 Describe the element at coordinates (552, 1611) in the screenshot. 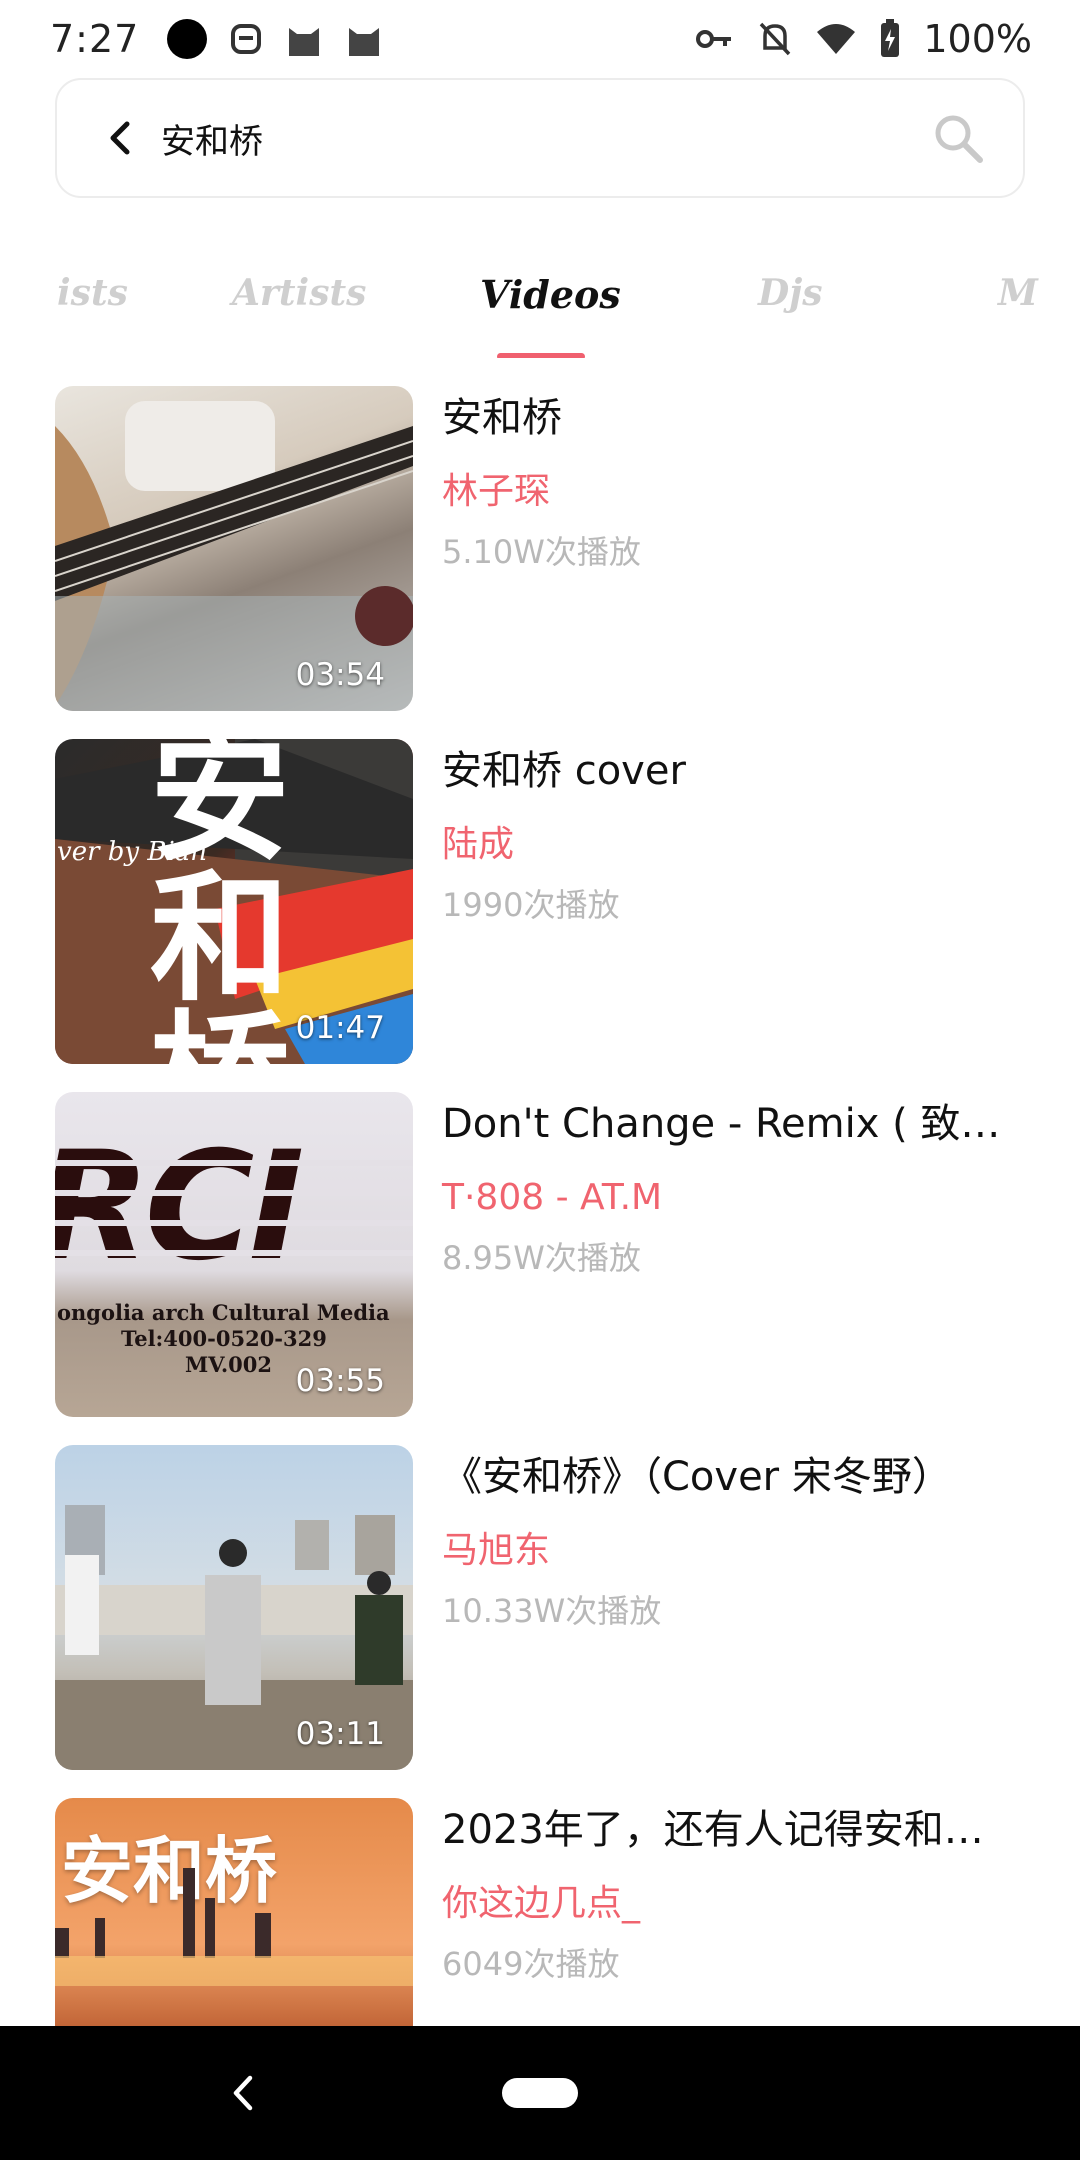

I see `video-play-count: 10.33W次播放` at that location.